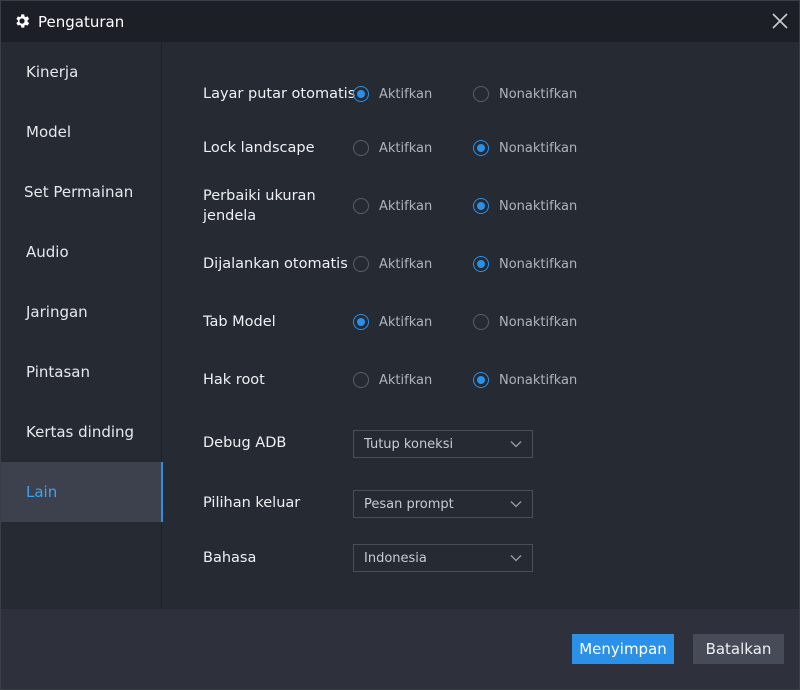  I want to click on select-value: Pesan prompt, so click(409, 504).